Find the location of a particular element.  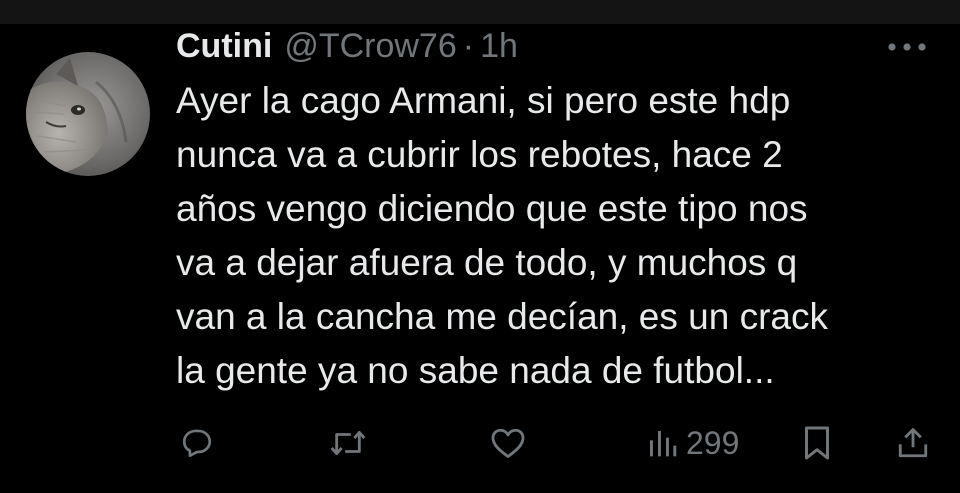

like-button is located at coordinates (508, 443).